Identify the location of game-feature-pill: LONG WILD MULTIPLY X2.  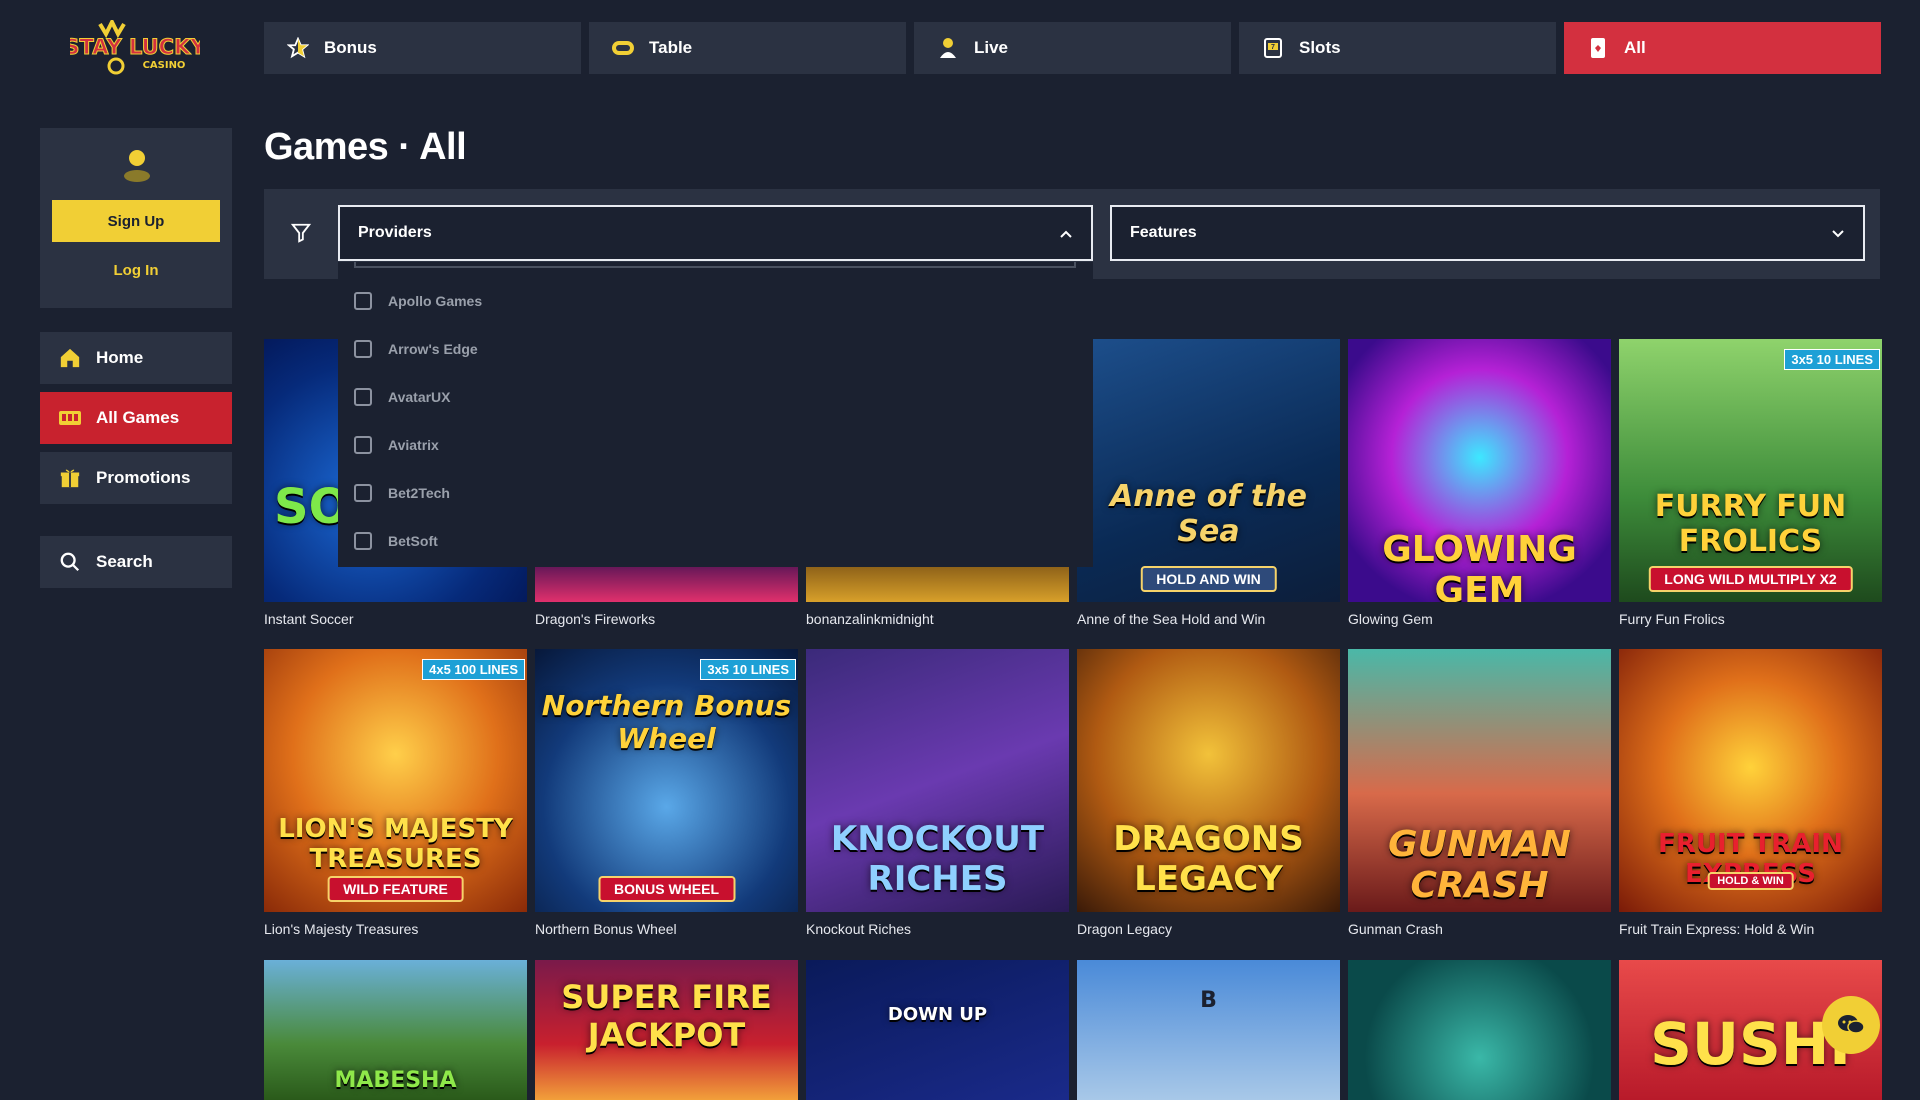
(1750, 579).